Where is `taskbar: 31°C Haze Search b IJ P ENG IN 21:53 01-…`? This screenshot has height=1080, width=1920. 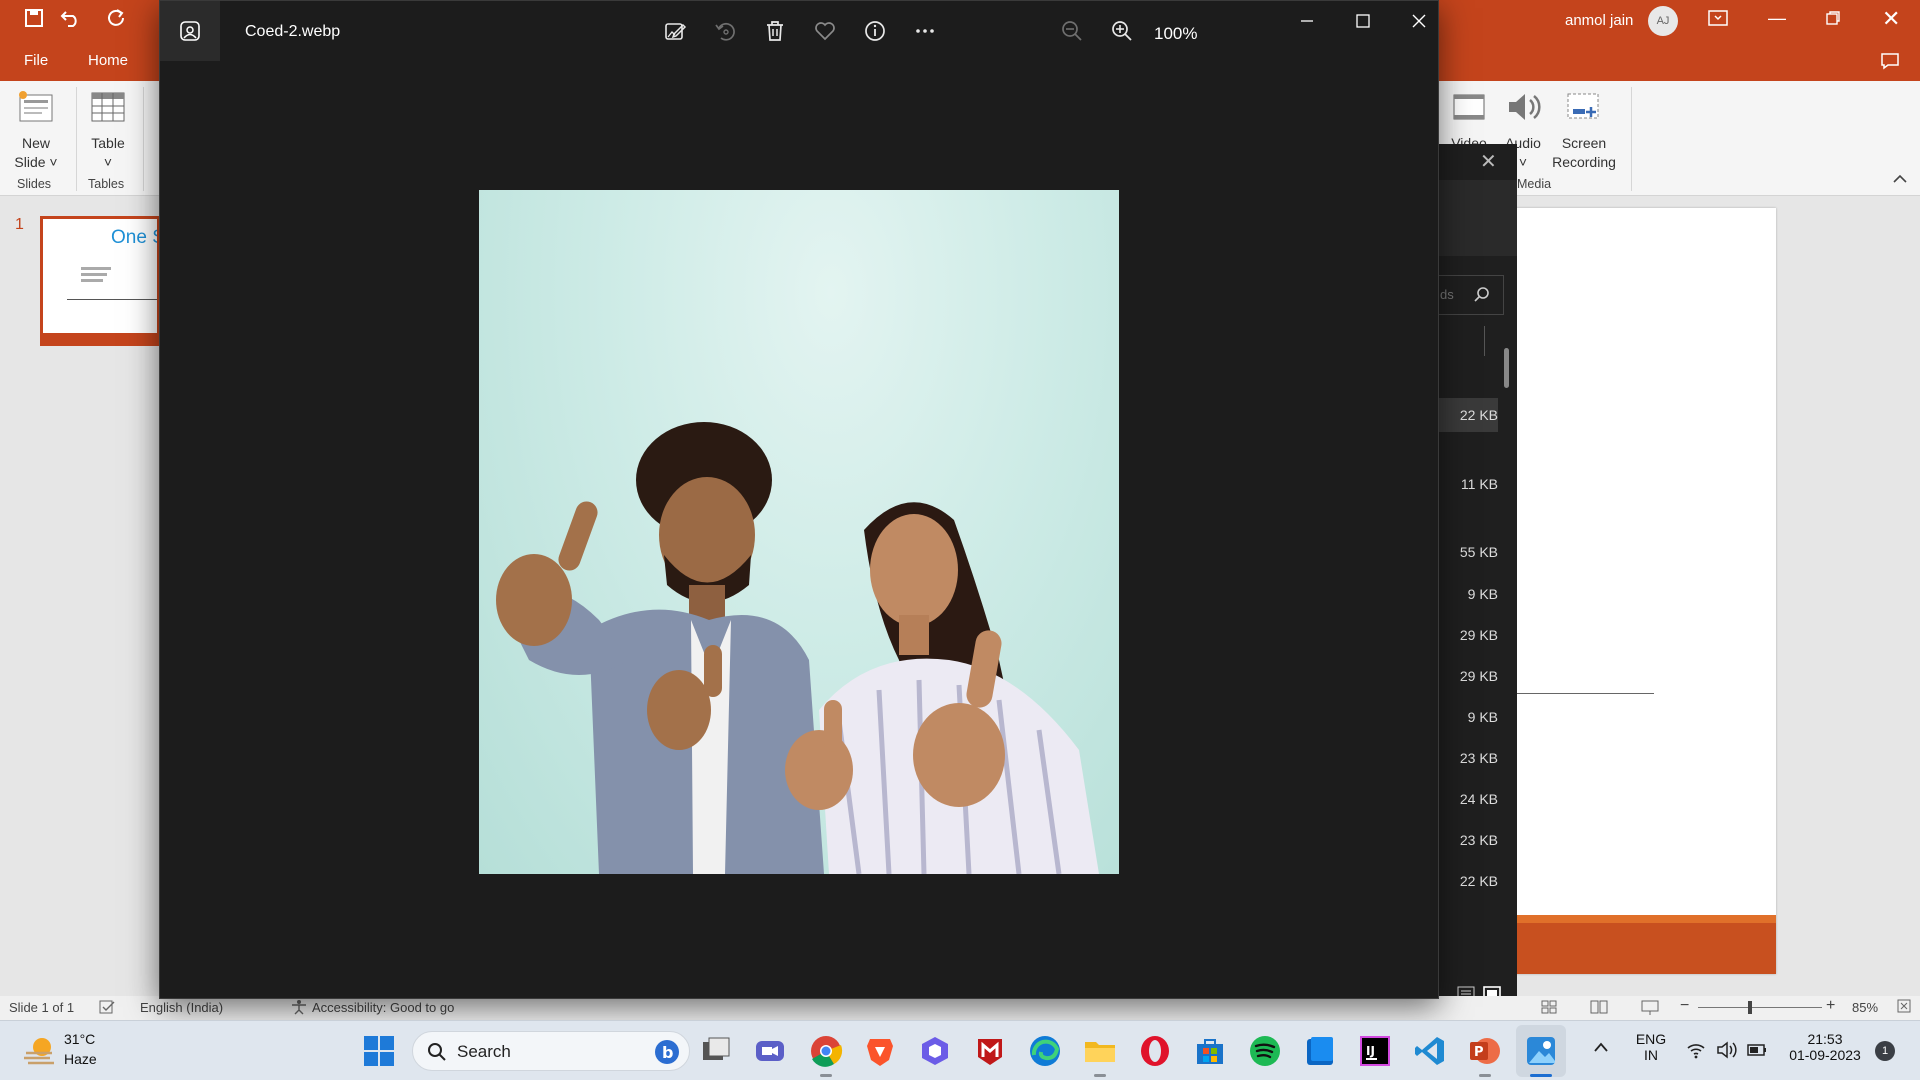
taskbar: 31°C Haze Search b IJ P ENG IN 21:53 01-… is located at coordinates (960, 1050).